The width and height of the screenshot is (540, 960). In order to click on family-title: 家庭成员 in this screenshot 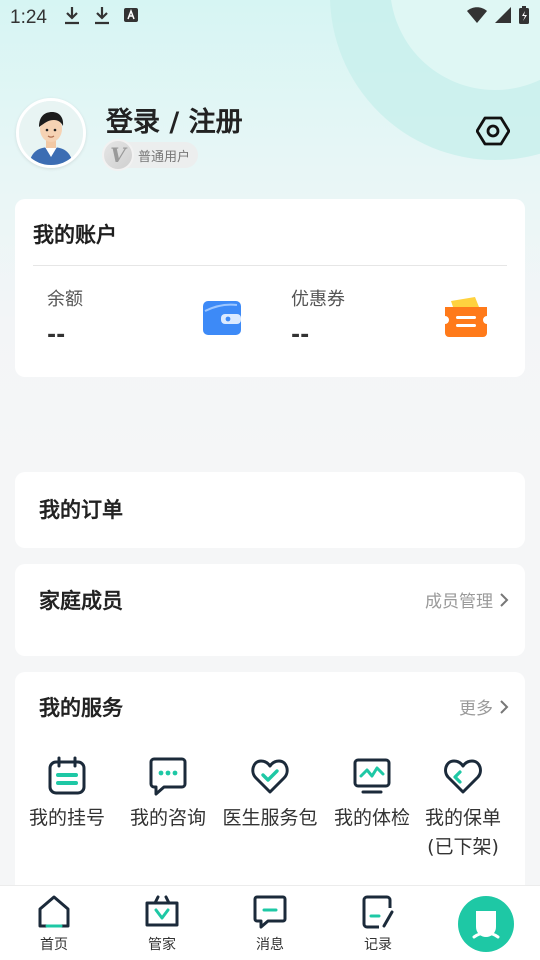, I will do `click(81, 601)`.